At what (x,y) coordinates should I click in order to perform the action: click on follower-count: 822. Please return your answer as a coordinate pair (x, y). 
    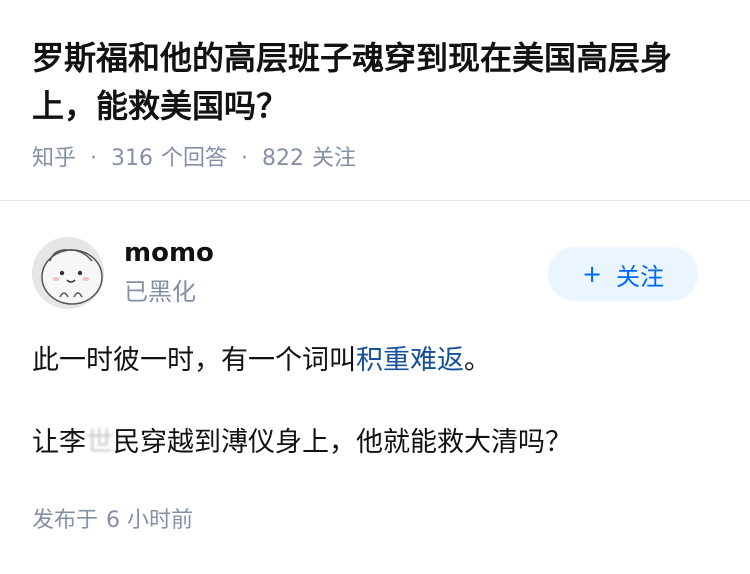
    Looking at the image, I should click on (283, 158).